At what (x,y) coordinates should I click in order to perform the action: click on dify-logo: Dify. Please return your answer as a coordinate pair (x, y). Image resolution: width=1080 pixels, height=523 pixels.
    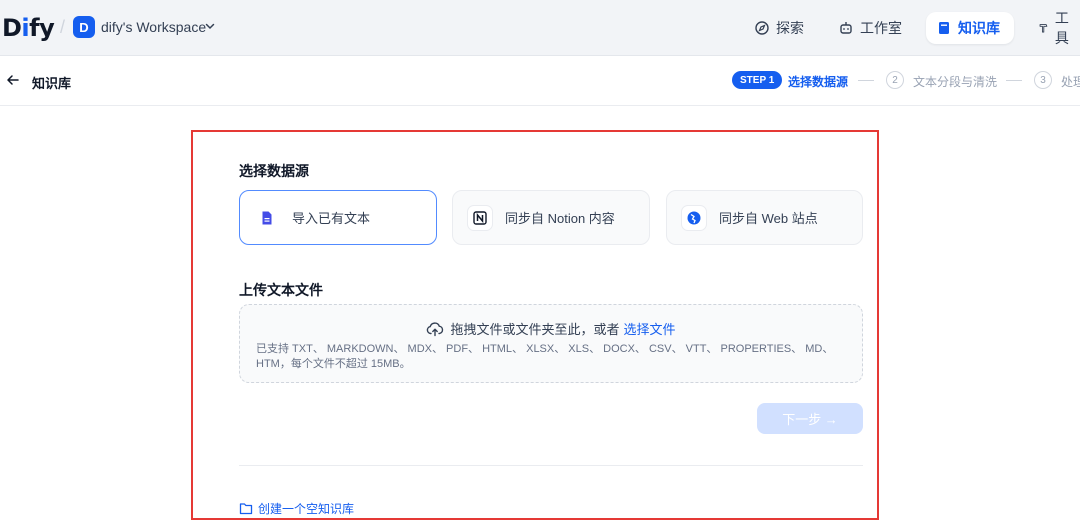
    Looking at the image, I should click on (28, 28).